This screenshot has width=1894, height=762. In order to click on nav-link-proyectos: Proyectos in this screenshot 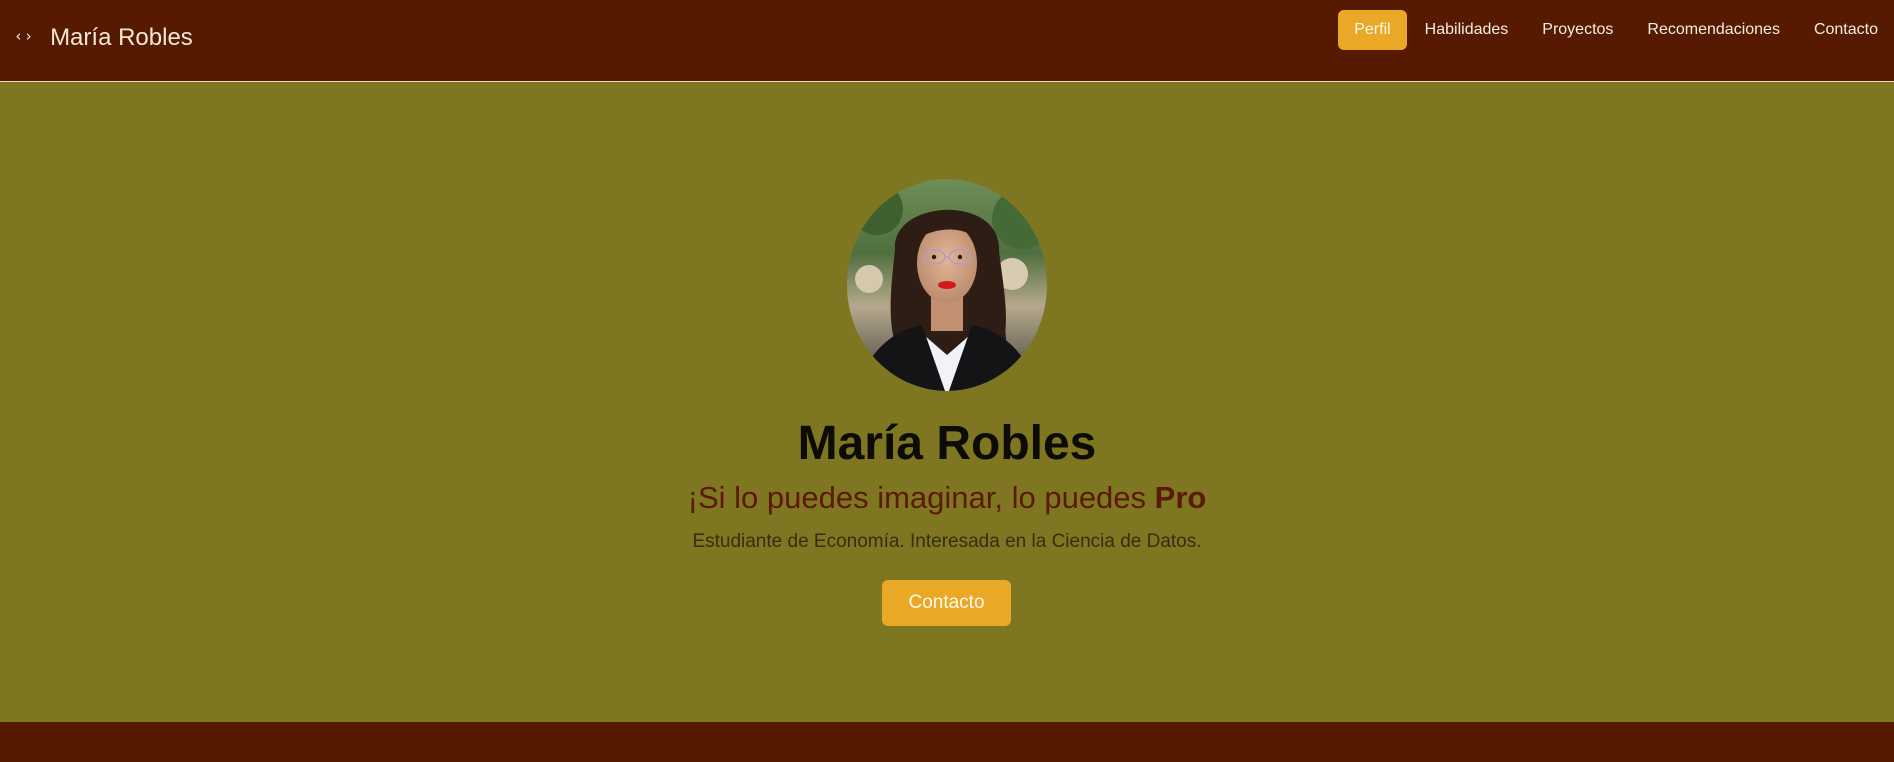, I will do `click(1577, 30)`.